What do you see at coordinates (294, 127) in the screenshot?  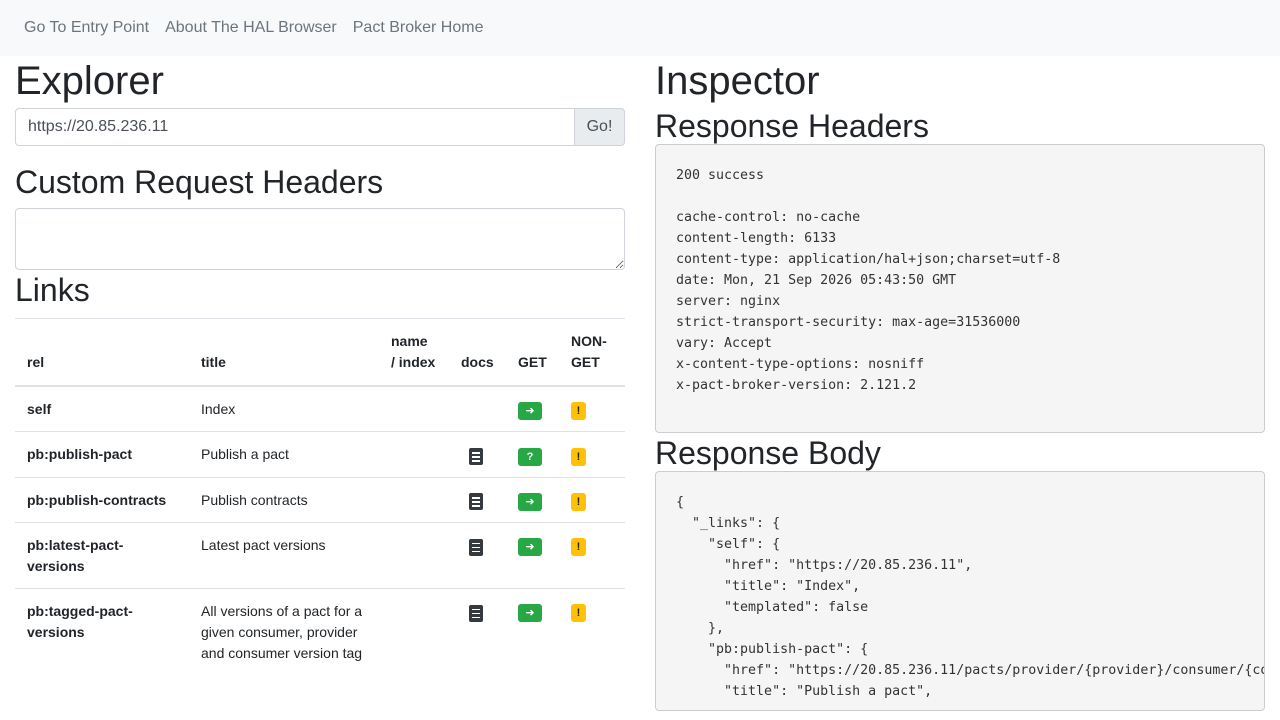 I see `url-input` at bounding box center [294, 127].